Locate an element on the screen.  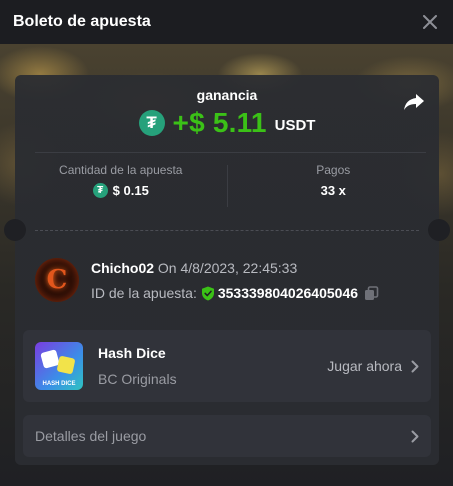
player-line: Chicho02 On 4/8/2023, 22:45:33 is located at coordinates (235, 268).